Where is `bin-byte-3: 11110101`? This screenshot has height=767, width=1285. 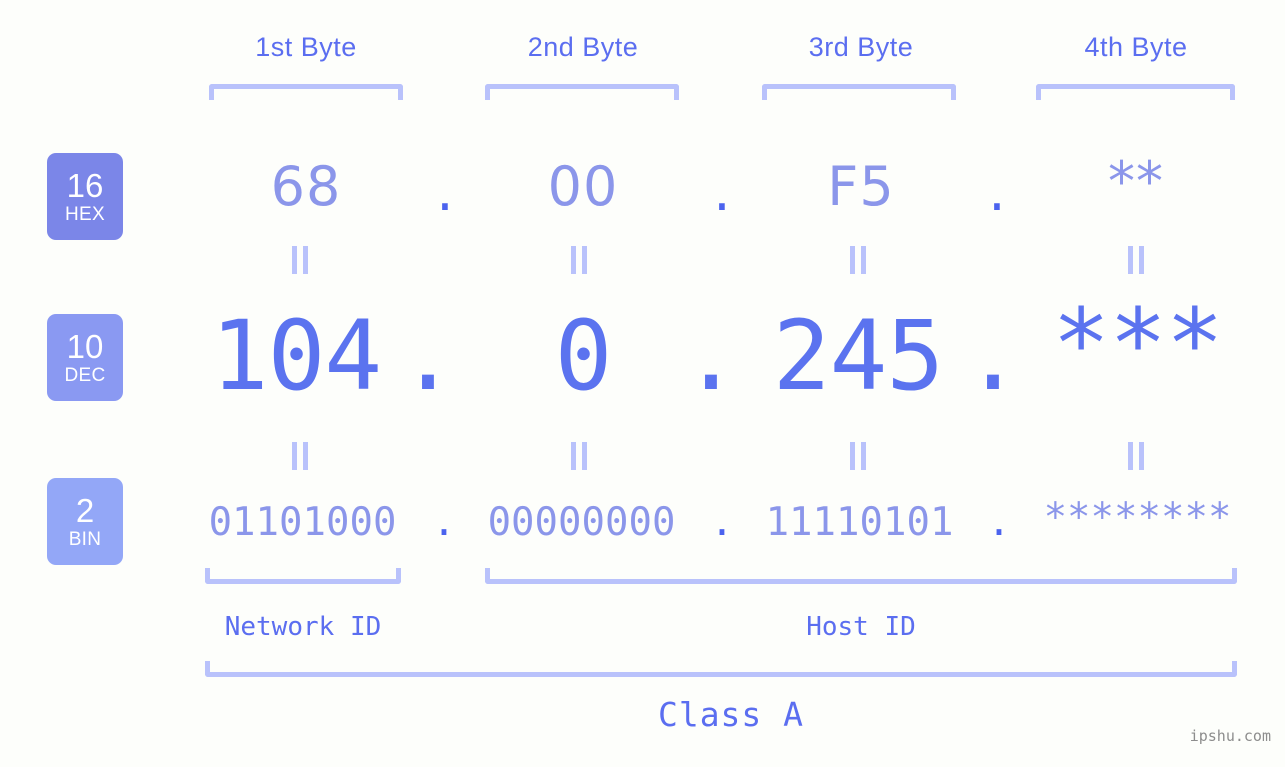 bin-byte-3: 11110101 is located at coordinates (859, 522).